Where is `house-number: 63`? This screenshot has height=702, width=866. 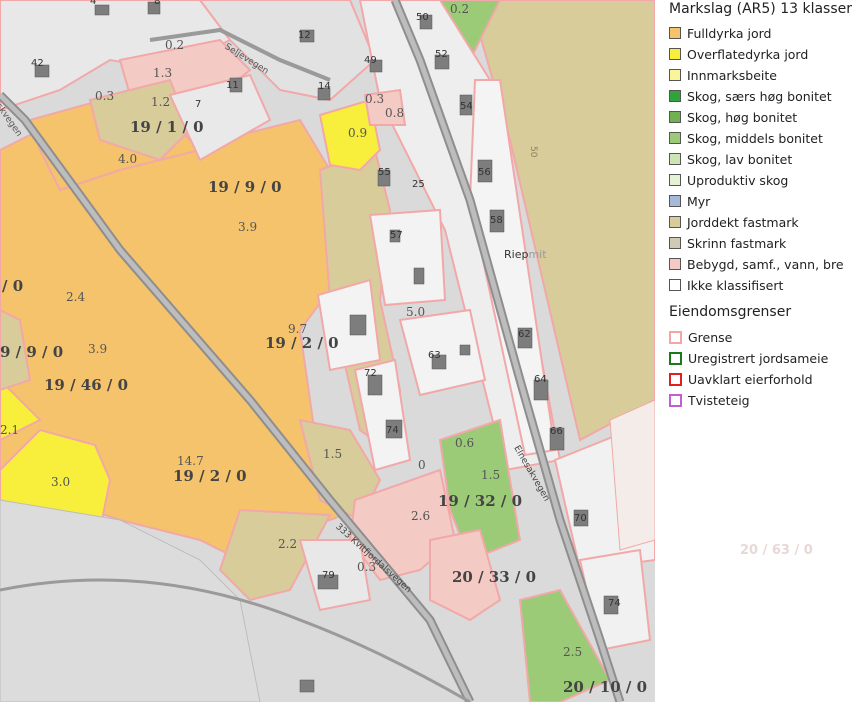 house-number: 63 is located at coordinates (434, 355).